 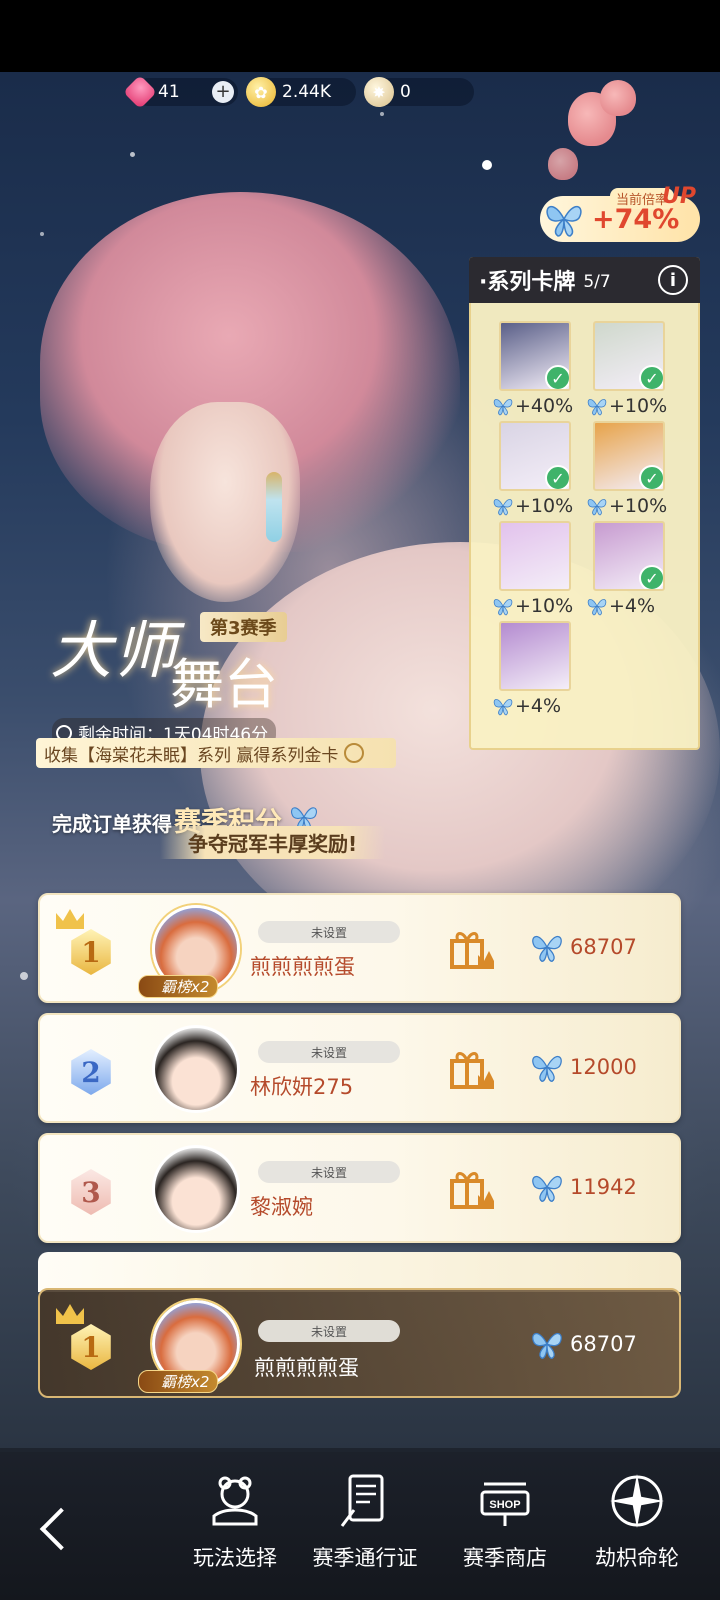 I want to click on season-title-sub: 舞台, so click(x=224, y=684).